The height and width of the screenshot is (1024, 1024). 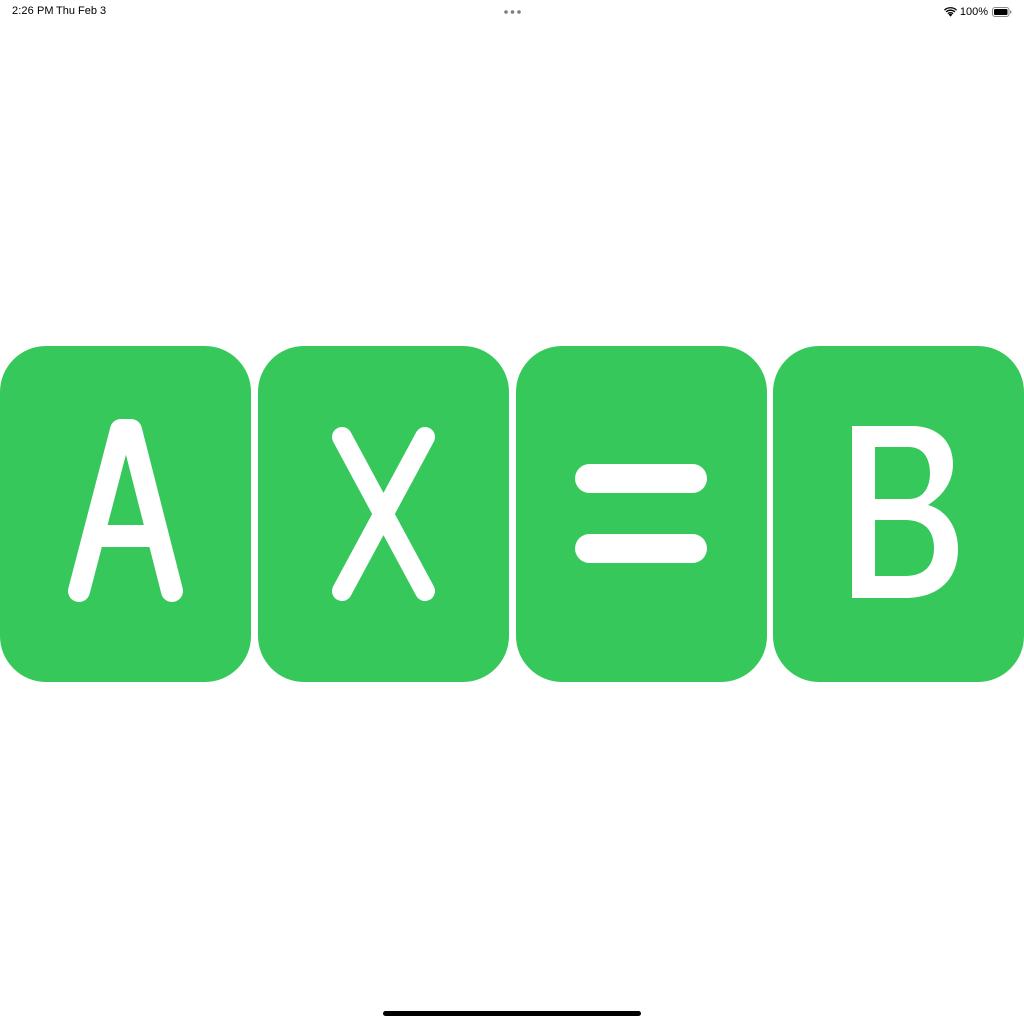 I want to click on letter-b-glyph, so click(x=905, y=512).